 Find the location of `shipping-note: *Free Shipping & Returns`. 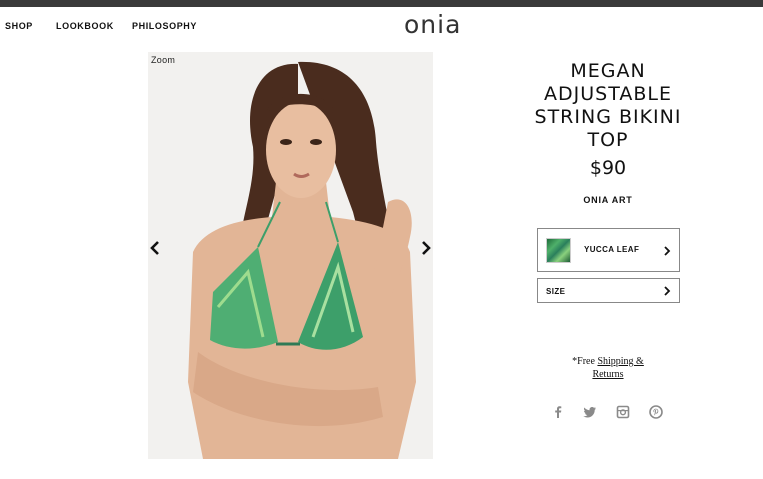

shipping-note: *Free Shipping & Returns is located at coordinates (608, 368).